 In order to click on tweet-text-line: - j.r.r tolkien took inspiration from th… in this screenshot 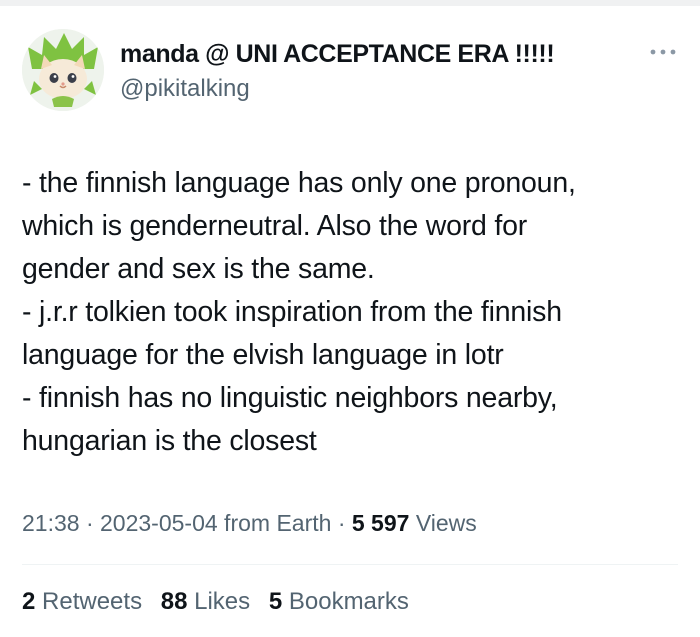, I will do `click(292, 312)`.